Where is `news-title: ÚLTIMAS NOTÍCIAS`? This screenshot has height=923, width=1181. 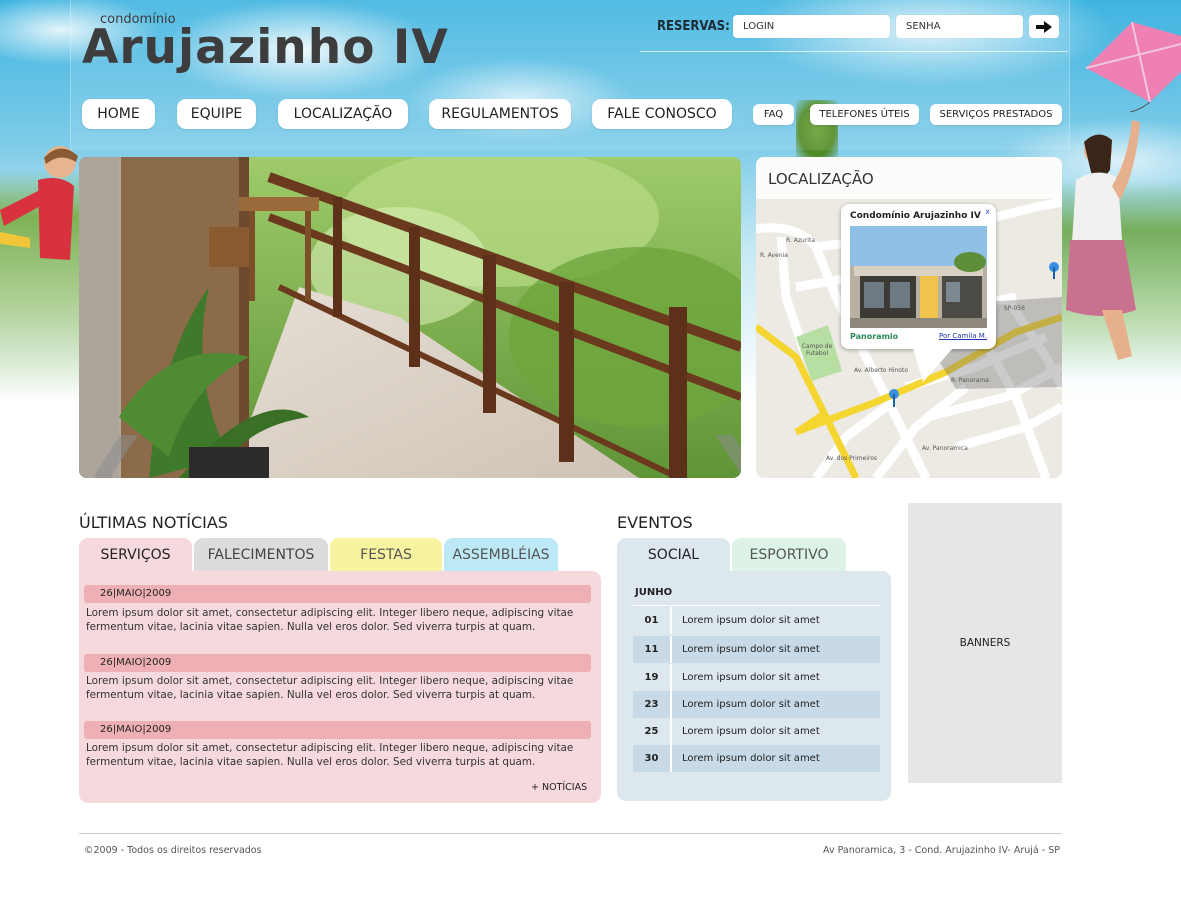
news-title: ÚLTIMAS NOTÍCIAS is located at coordinates (153, 522).